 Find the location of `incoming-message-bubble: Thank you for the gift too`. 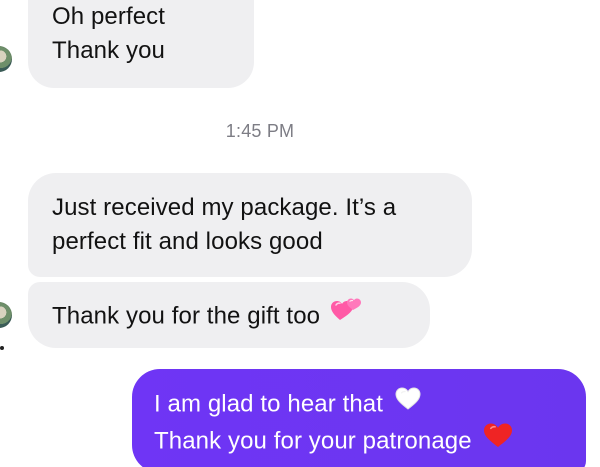

incoming-message-bubble: Thank you for the gift too is located at coordinates (229, 315).